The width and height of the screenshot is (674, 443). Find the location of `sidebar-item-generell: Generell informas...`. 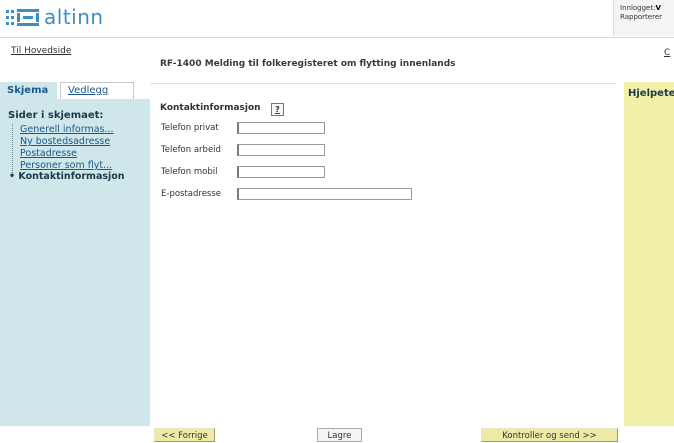

sidebar-item-generell: Generell informas... is located at coordinates (67, 129).